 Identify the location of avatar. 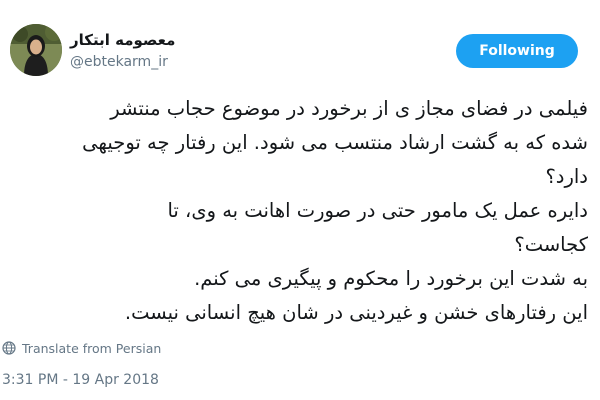
(36, 50).